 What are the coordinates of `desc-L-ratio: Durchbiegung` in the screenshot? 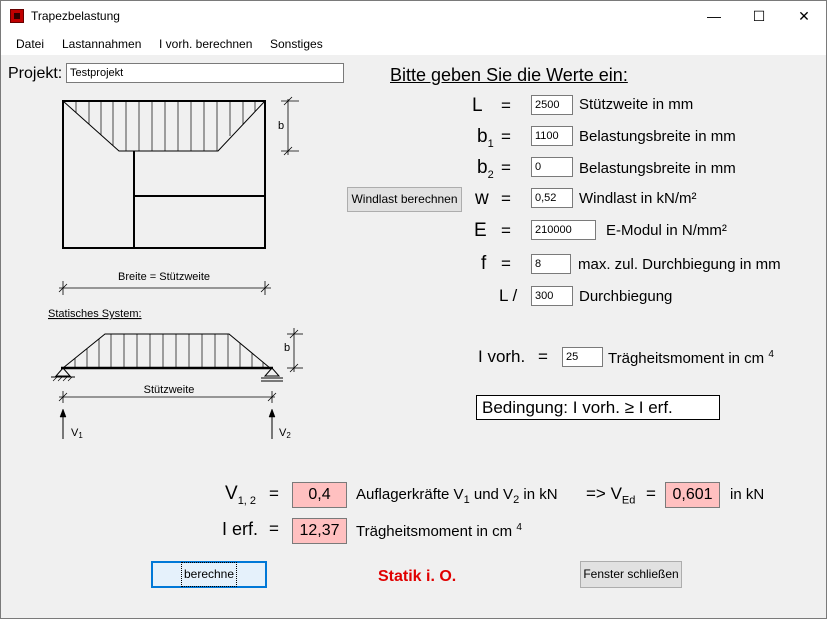 It's located at (626, 296).